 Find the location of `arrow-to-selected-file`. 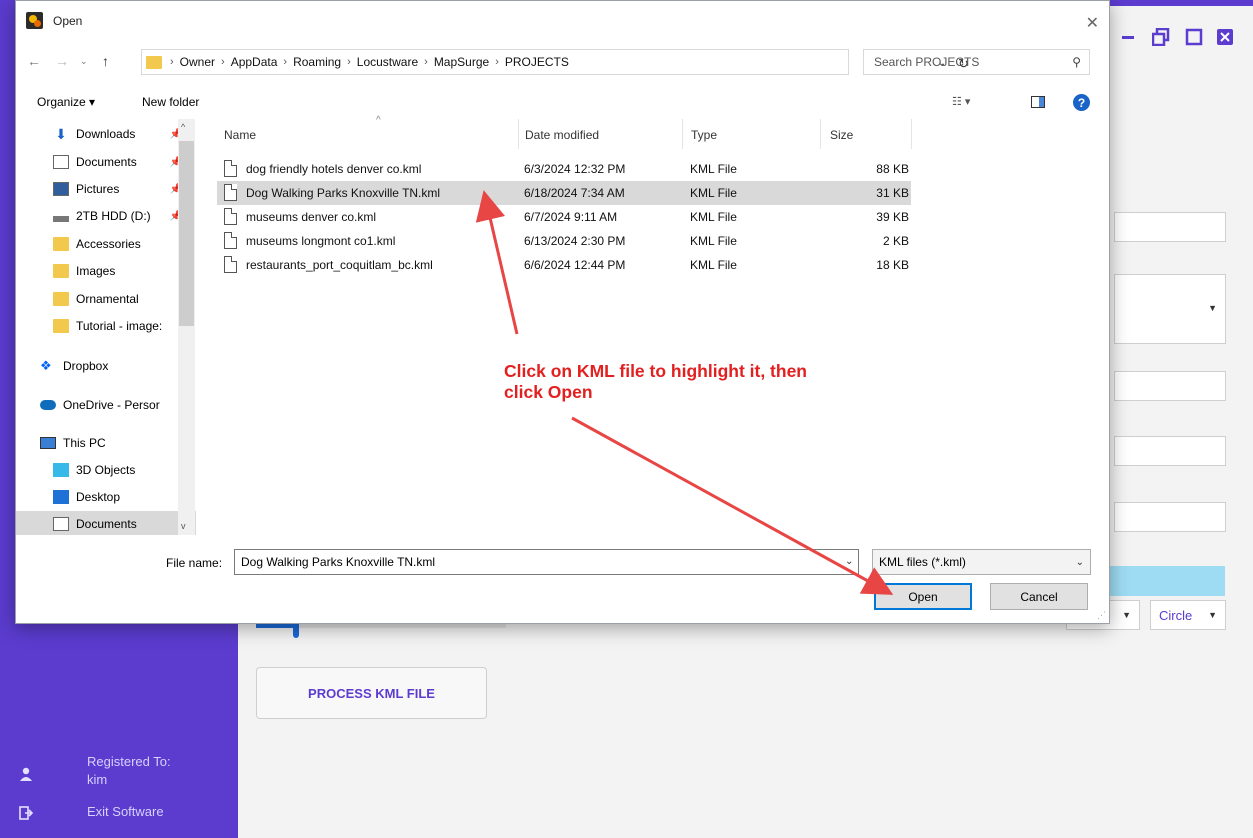

arrow-to-selected-file is located at coordinates (497, 262).